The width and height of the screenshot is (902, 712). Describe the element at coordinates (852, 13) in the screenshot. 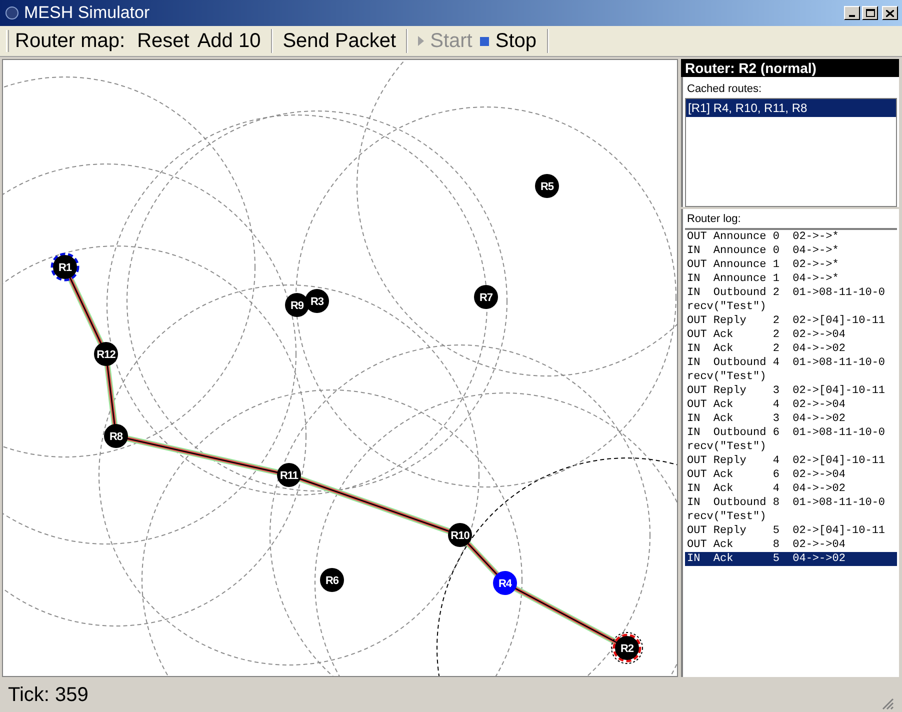

I see `minimize-button` at that location.